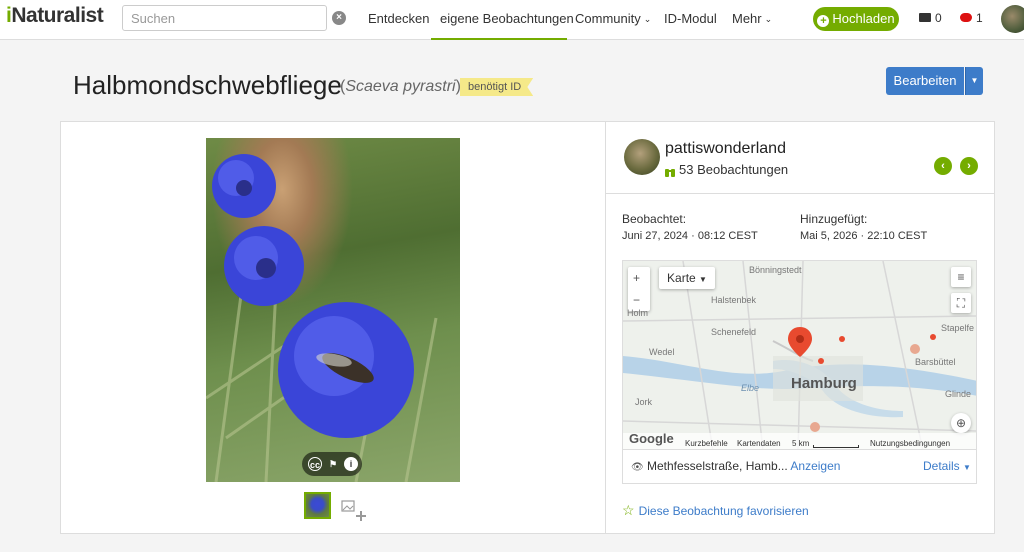 The height and width of the screenshot is (552, 1024). Describe the element at coordinates (224, 18) in the screenshot. I see `search-input` at that location.